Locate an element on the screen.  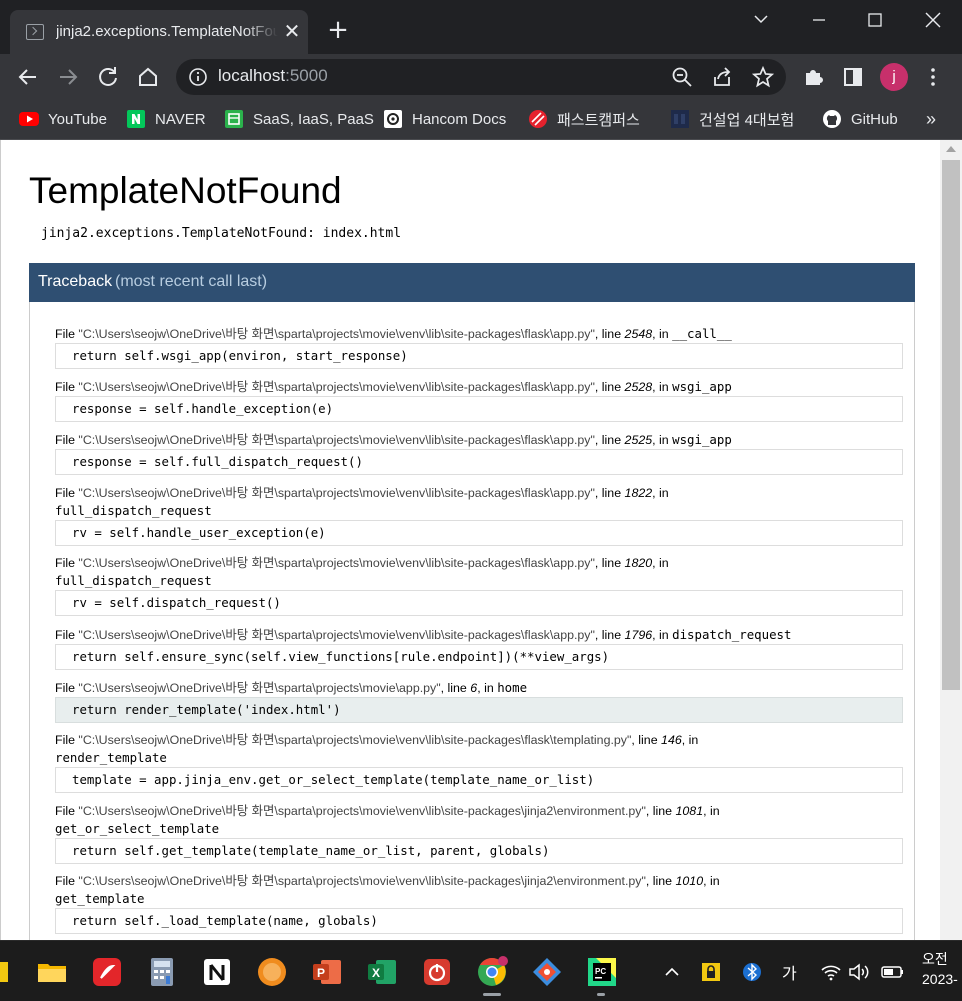
frame-line-number: 1822 is located at coordinates (638, 493).